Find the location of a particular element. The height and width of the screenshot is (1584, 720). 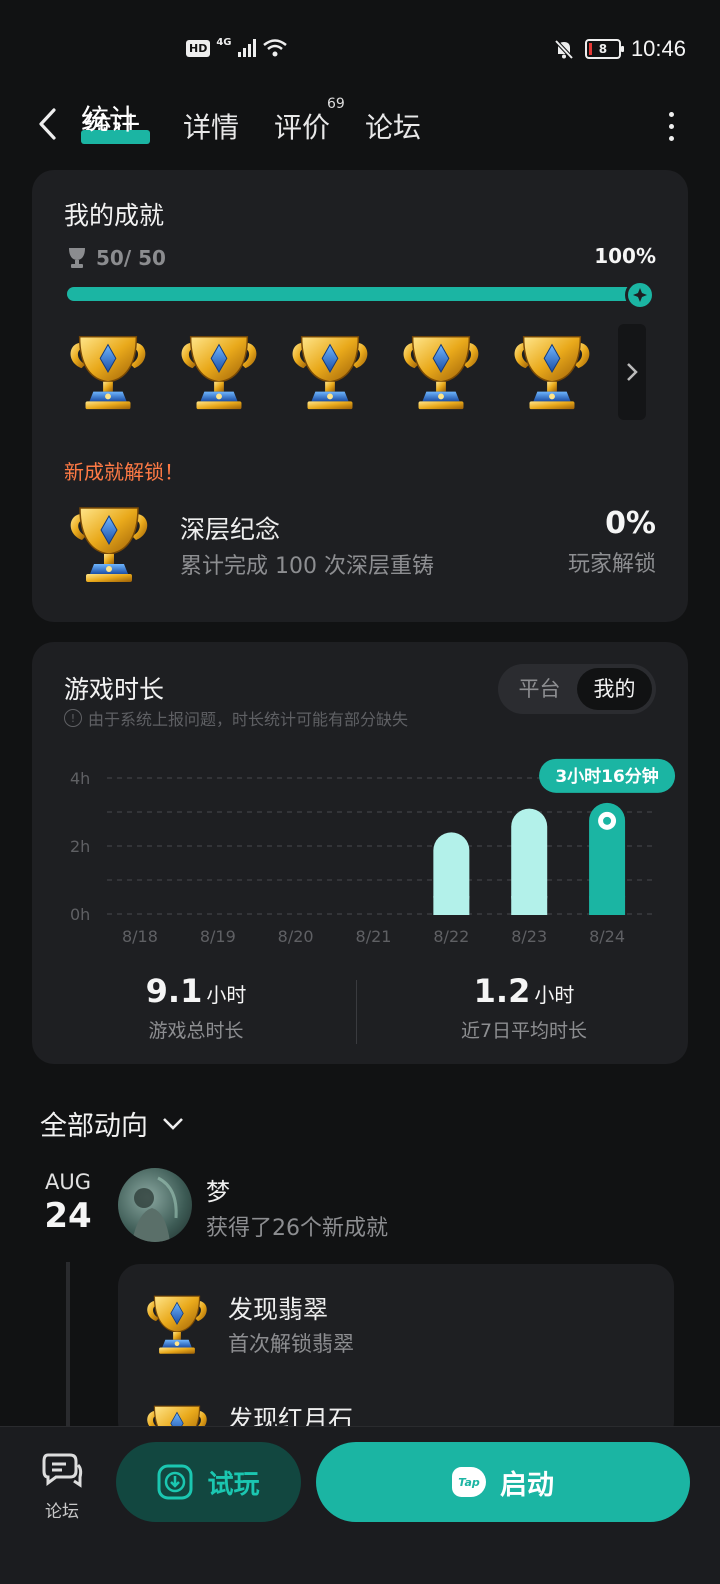

chart-tooltip-text: 3小时16分钟 is located at coordinates (607, 776).